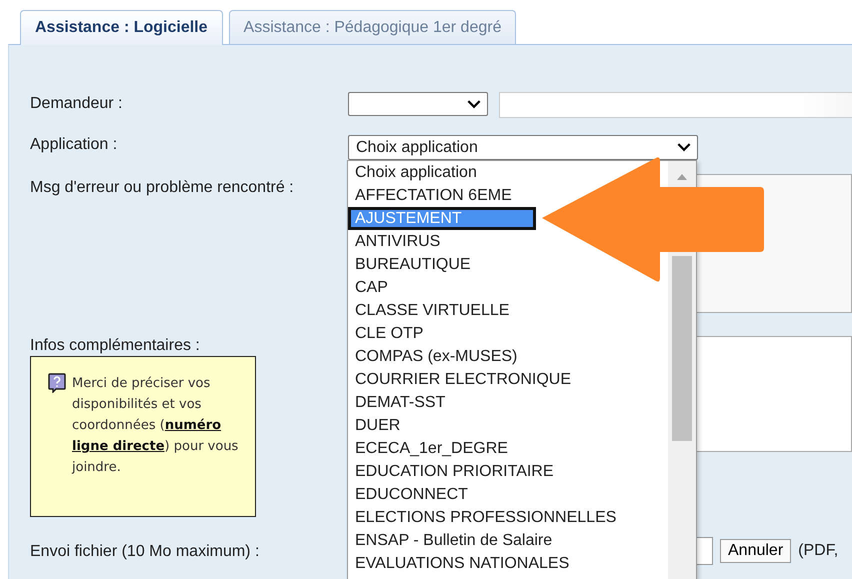 This screenshot has height=579, width=852. I want to click on dropdown-option: DUER, so click(375, 425).